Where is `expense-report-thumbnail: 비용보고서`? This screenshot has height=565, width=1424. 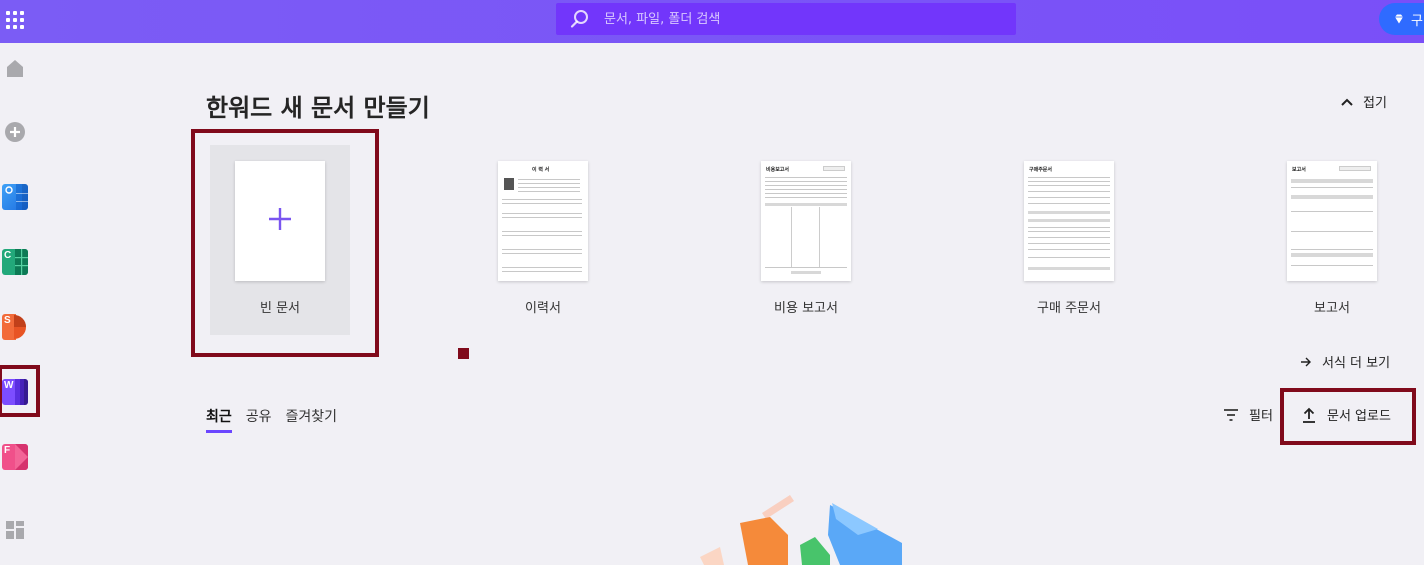 expense-report-thumbnail: 비용보고서 is located at coordinates (806, 221).